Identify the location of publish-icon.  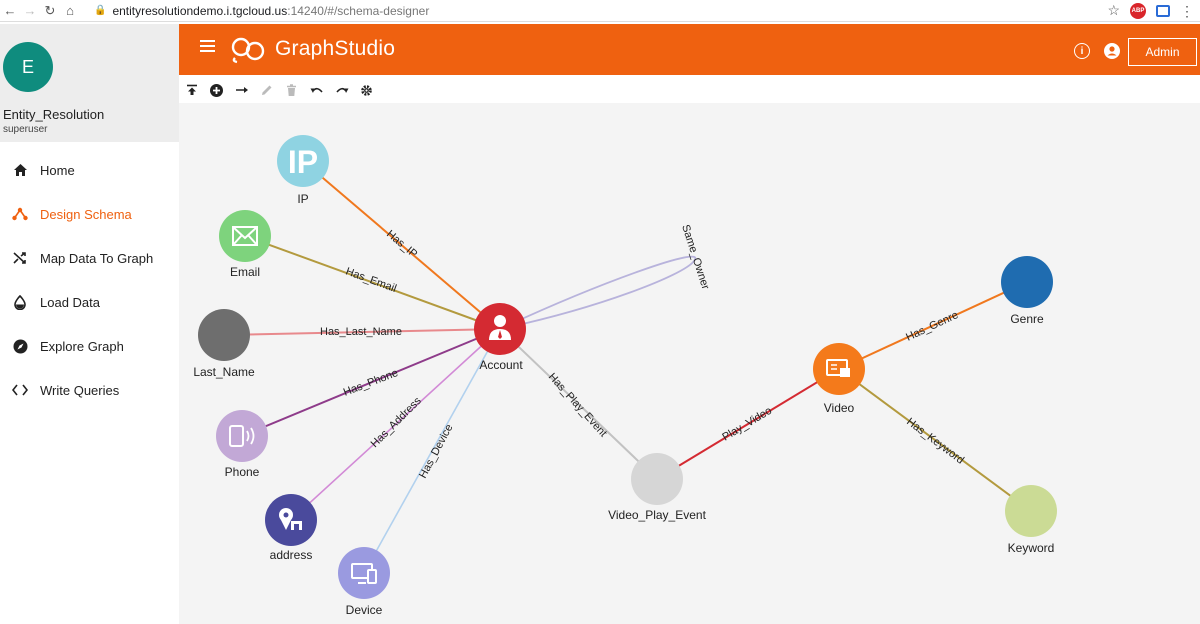
(191, 90).